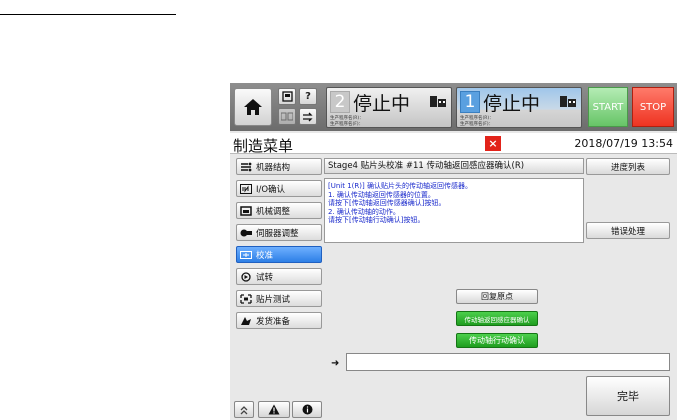  I want to click on home-icon, so click(253, 107).